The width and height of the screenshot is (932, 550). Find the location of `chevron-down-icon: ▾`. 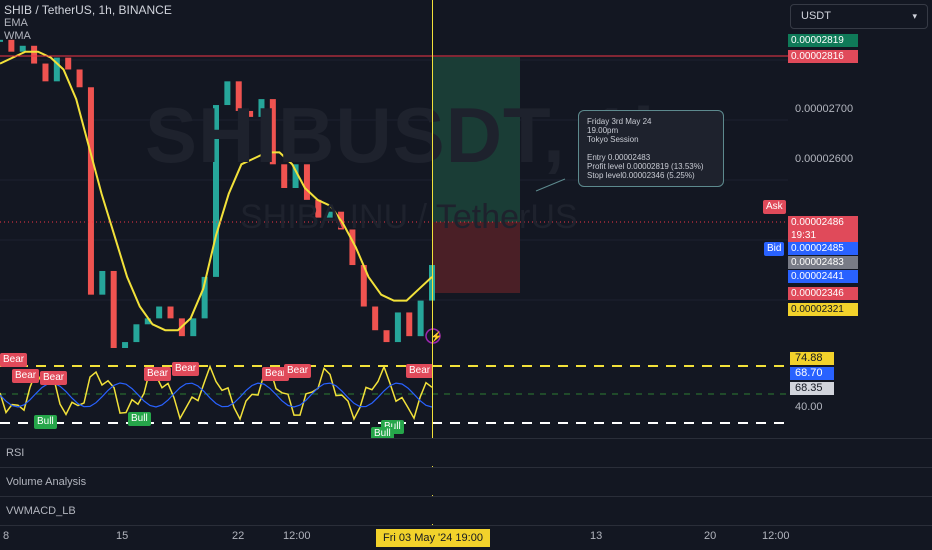

chevron-down-icon: ▾ is located at coordinates (914, 16).